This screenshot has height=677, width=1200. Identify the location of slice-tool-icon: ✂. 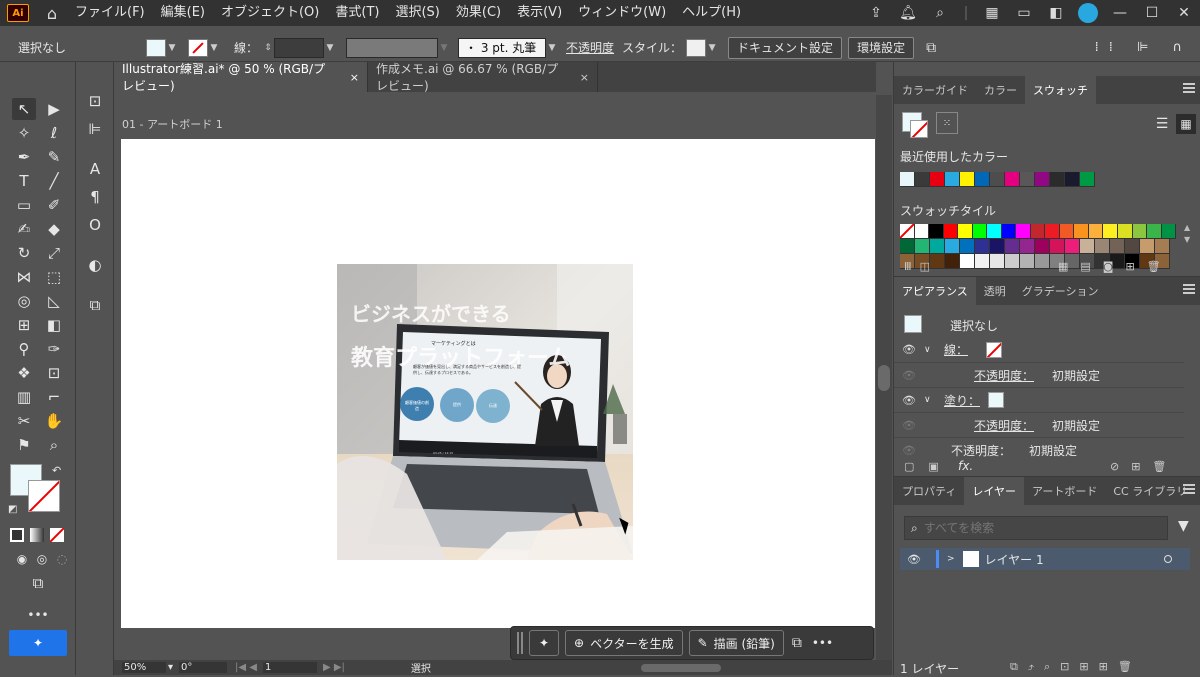
(24, 421).